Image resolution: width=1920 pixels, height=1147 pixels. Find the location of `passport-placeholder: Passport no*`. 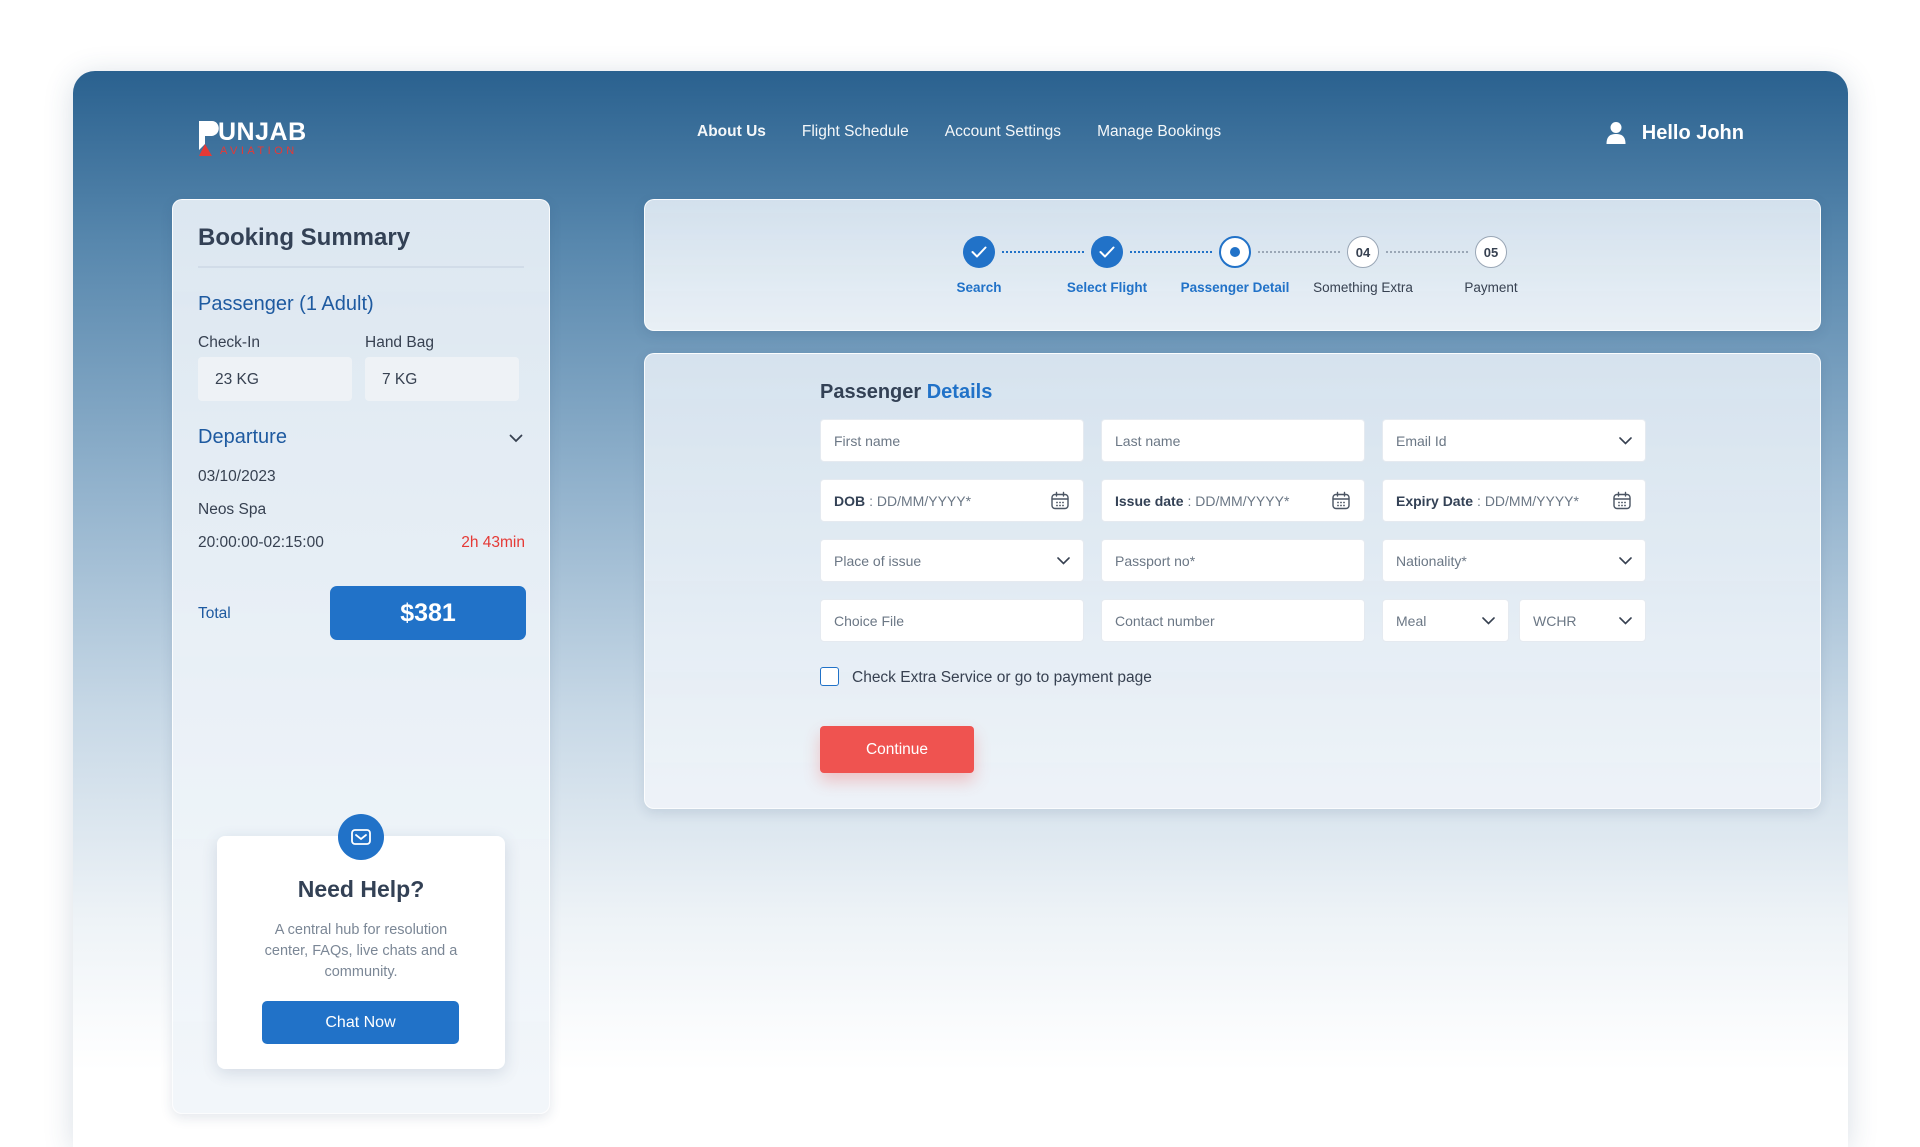

passport-placeholder: Passport no* is located at coordinates (1155, 560).